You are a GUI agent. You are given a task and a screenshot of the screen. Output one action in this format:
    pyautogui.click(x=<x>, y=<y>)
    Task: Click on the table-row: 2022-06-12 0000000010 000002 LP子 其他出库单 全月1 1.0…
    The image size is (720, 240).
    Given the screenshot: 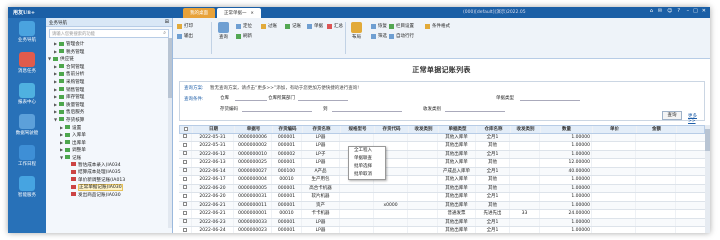 What is the action you would take?
    pyautogui.click(x=442, y=154)
    